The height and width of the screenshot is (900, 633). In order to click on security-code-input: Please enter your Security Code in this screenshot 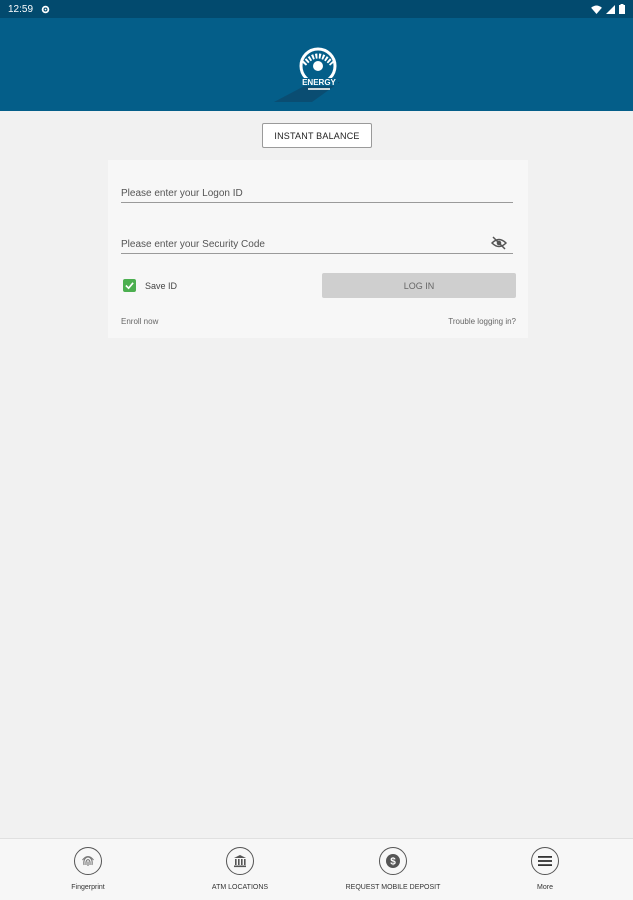, I will do `click(317, 242)`.